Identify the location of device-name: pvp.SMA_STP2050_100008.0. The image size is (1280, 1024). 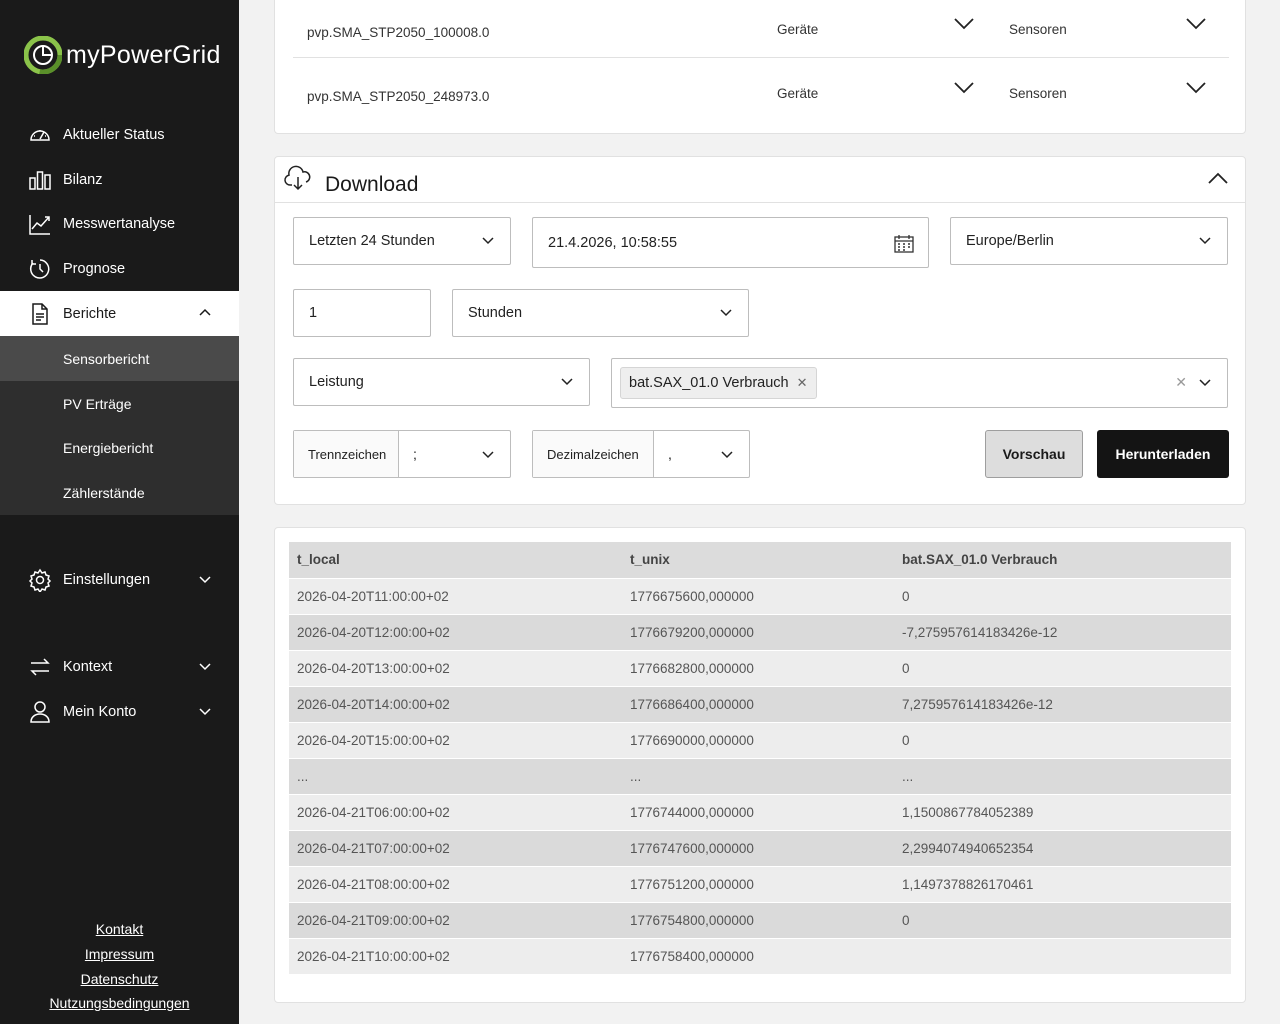
(398, 32).